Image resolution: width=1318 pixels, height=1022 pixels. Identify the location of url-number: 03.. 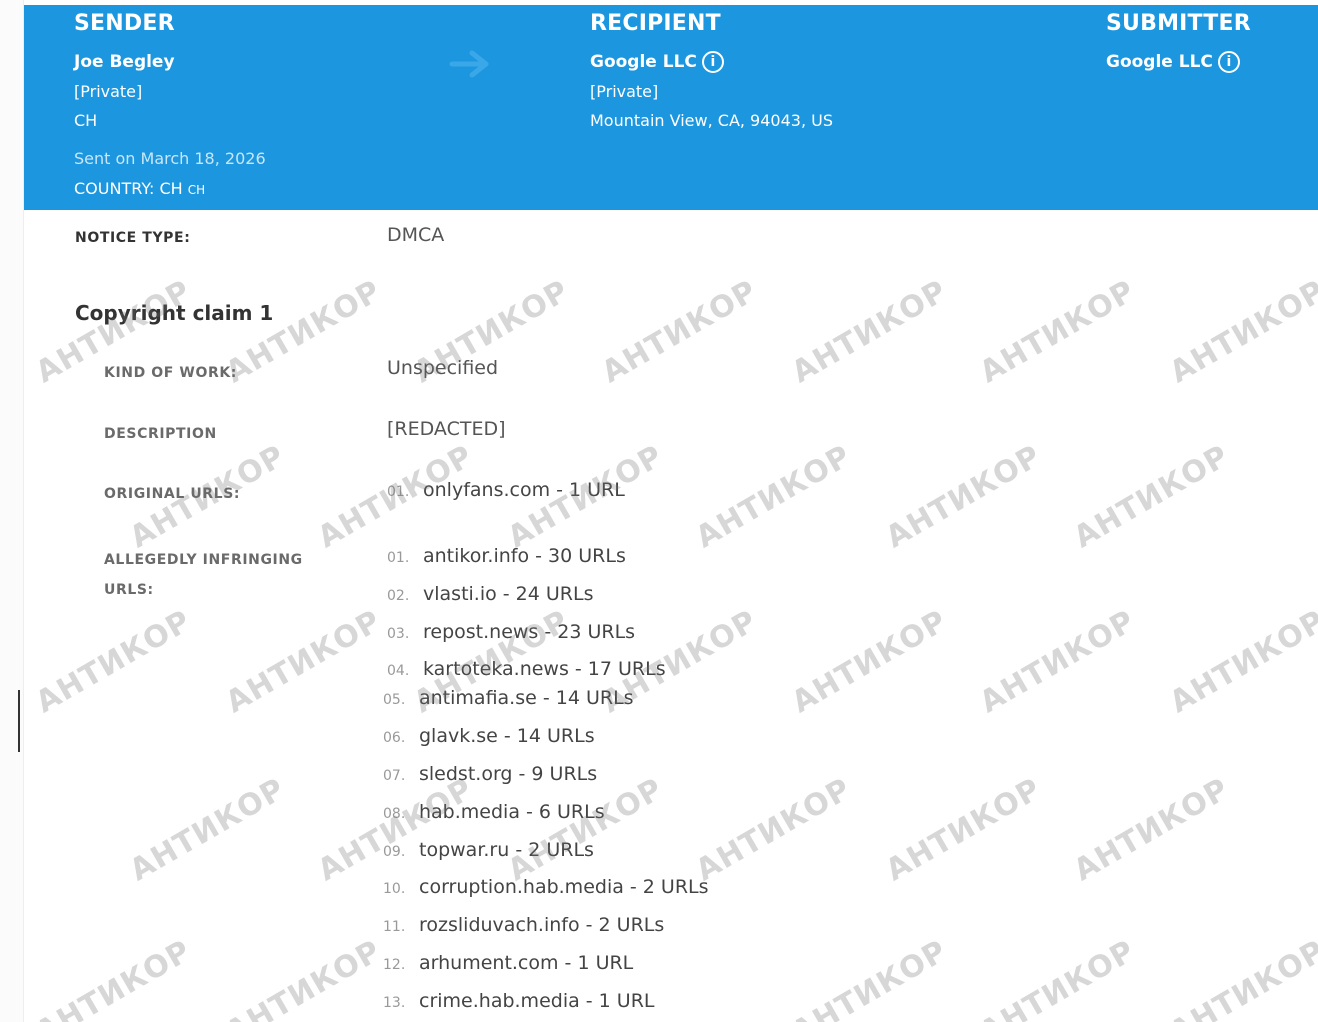
(398, 634).